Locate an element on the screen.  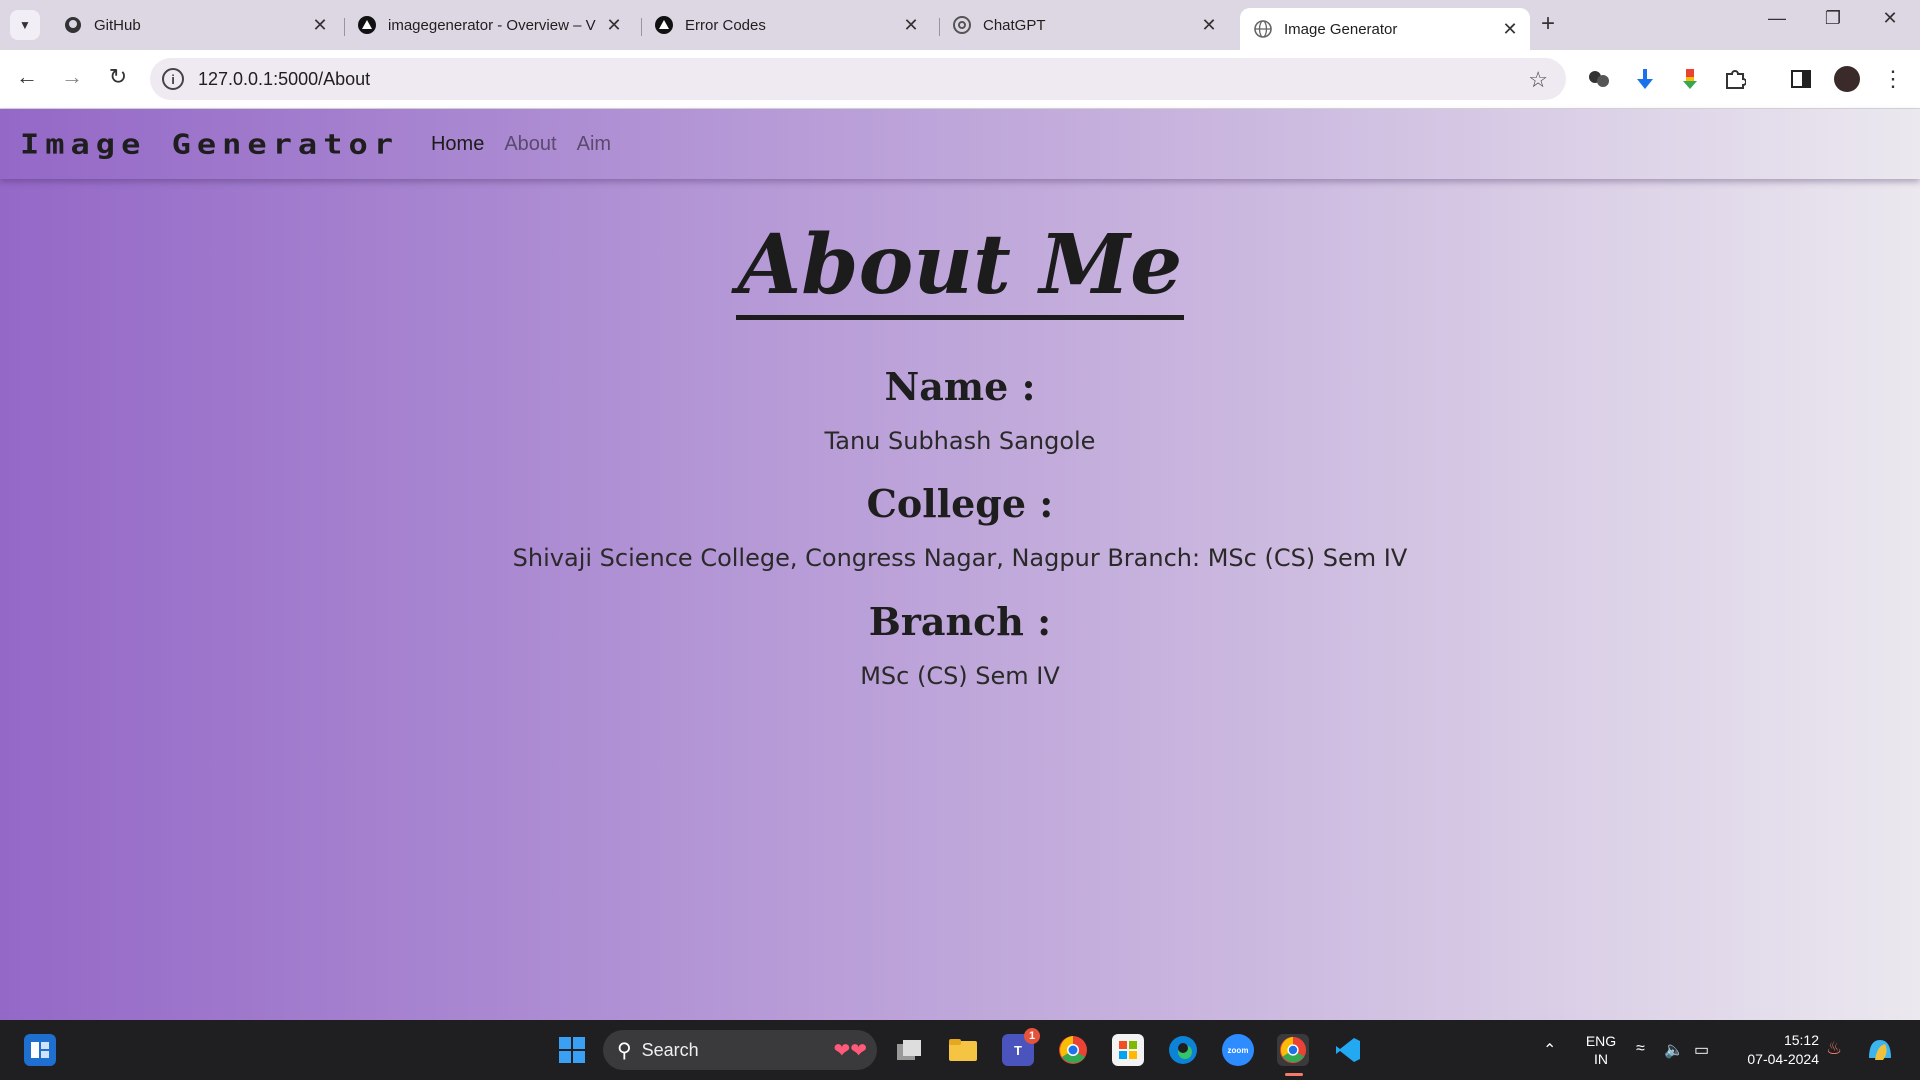
chevron-down-icon: ▼ is located at coordinates (25, 25).